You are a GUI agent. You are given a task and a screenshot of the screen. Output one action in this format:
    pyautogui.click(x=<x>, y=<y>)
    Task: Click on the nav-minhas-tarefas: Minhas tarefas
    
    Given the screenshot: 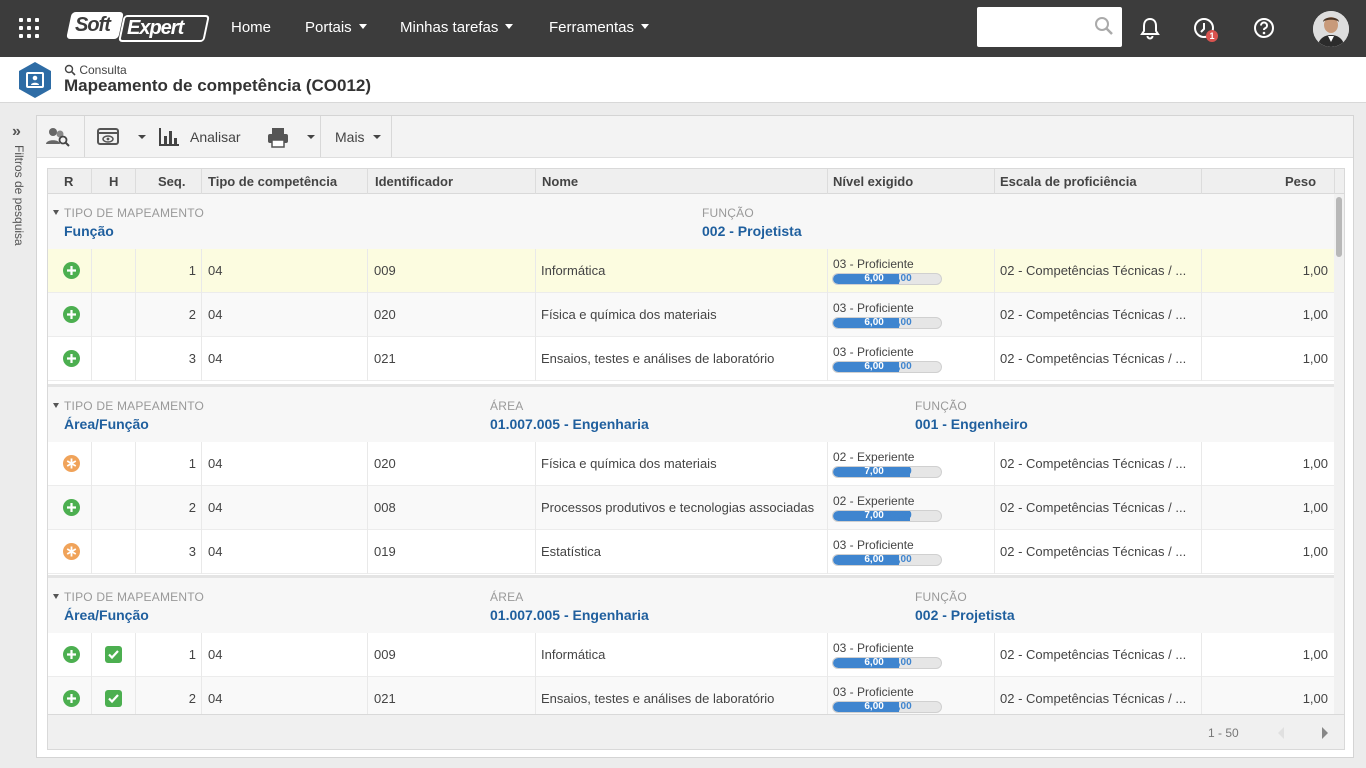 What is the action you would take?
    pyautogui.click(x=457, y=27)
    